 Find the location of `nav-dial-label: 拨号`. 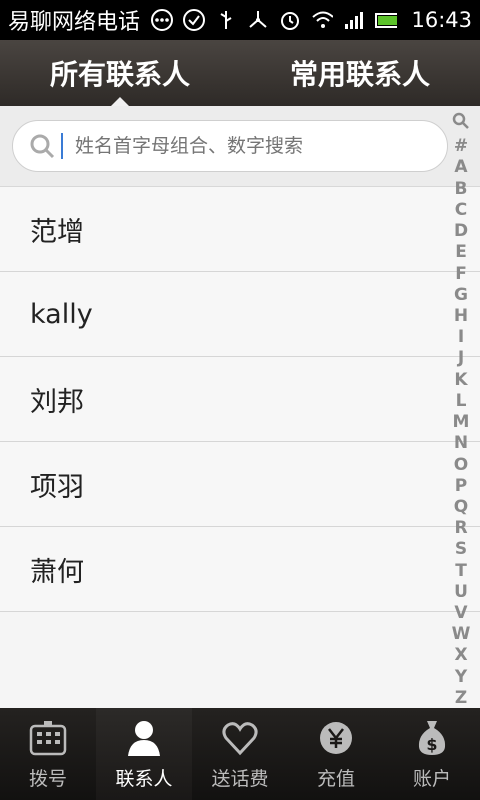

nav-dial-label: 拨号 is located at coordinates (47, 778).